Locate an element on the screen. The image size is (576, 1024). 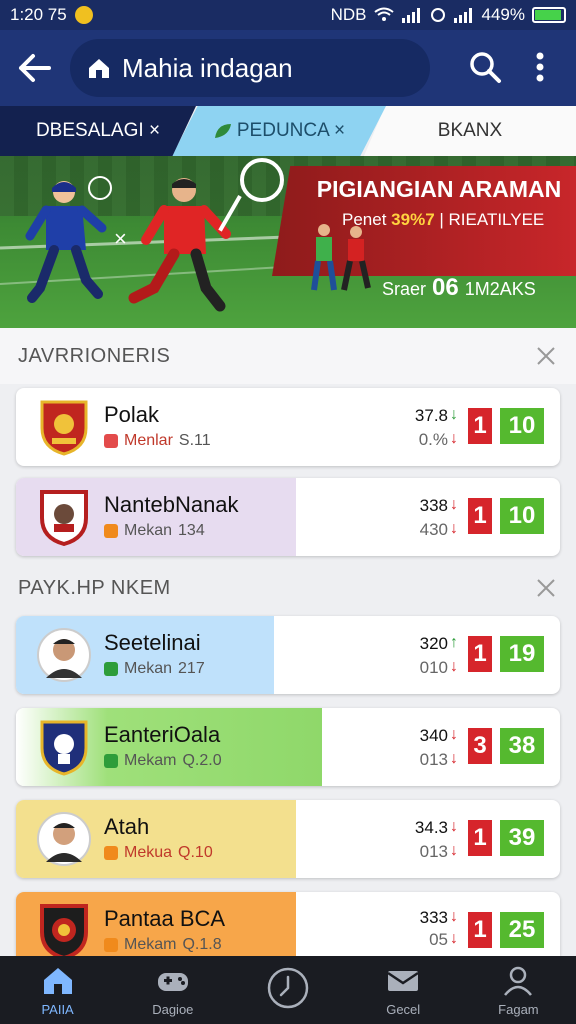
app-bar: Mahia indagan is located at coordinates (288, 68).